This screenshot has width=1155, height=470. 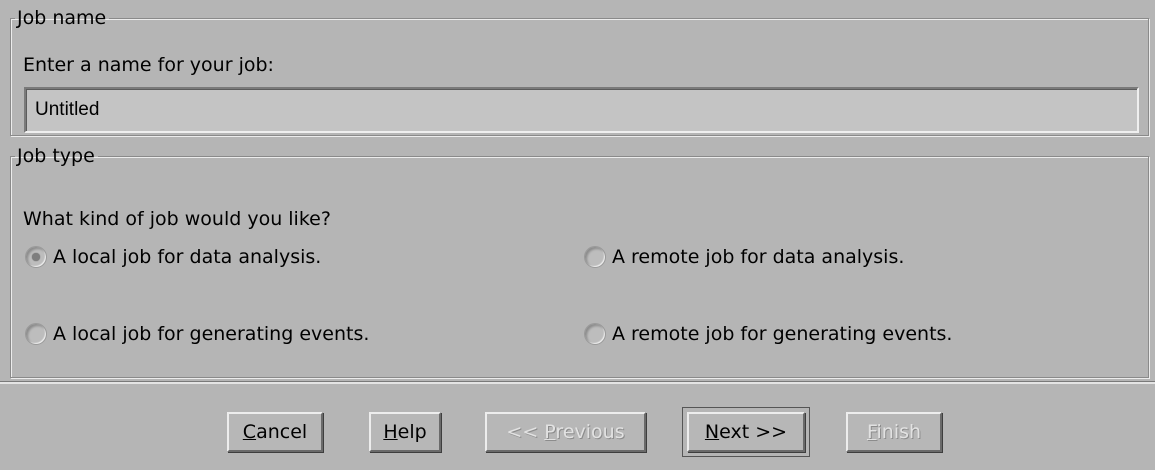 What do you see at coordinates (56, 156) in the screenshot?
I see `job-type-group-title: Job type` at bounding box center [56, 156].